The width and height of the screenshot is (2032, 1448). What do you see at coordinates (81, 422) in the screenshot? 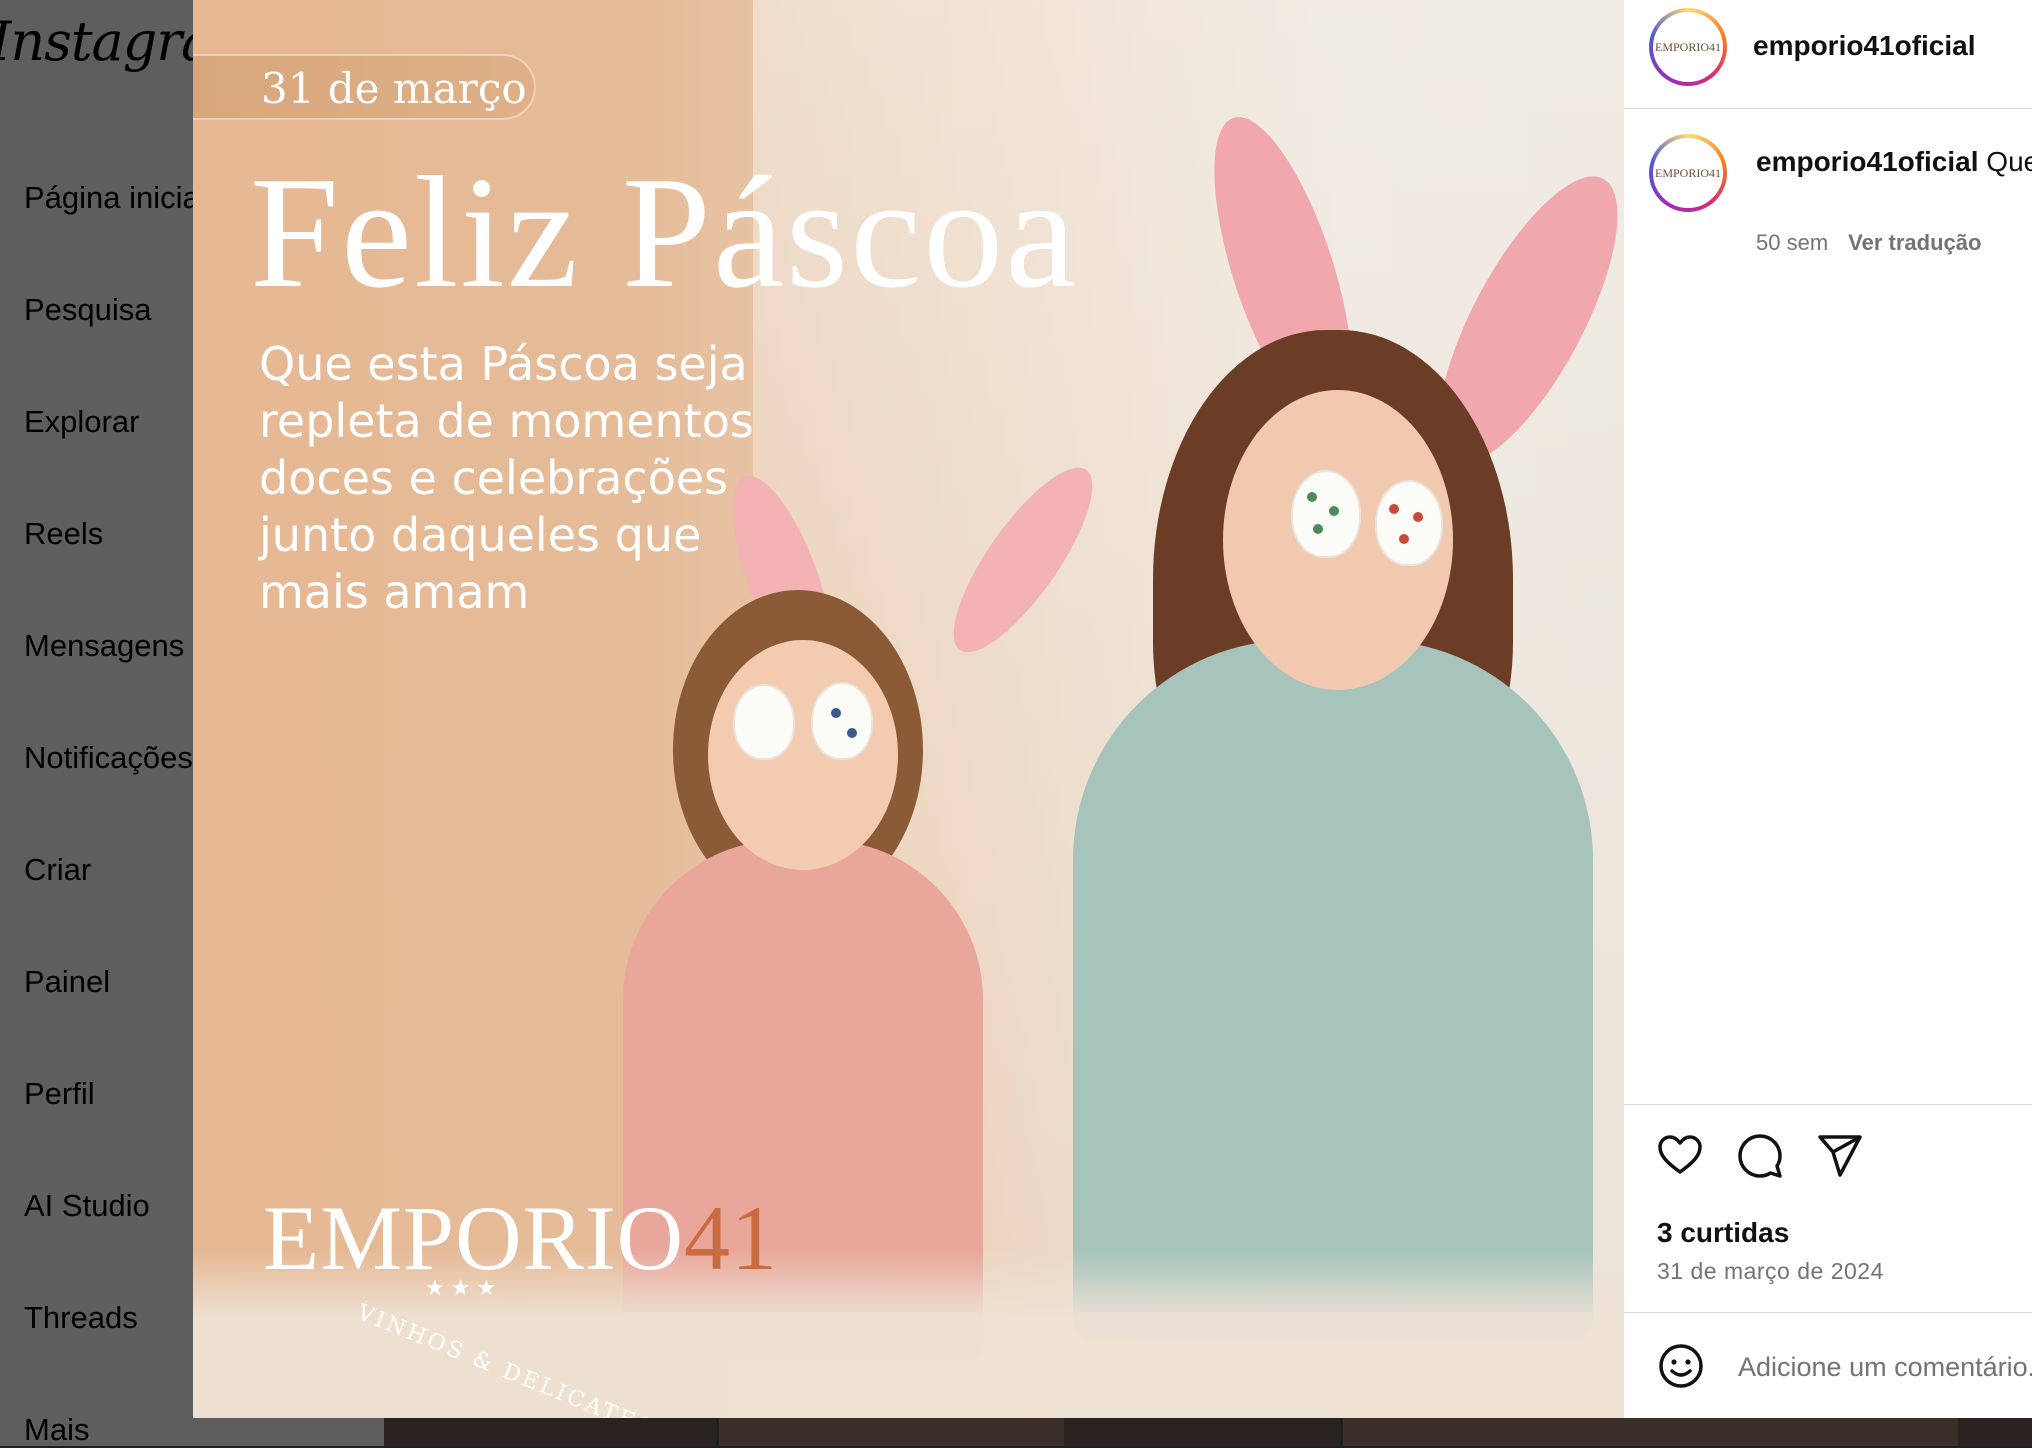
I see `sidebar-item-explore: Explorar` at bounding box center [81, 422].